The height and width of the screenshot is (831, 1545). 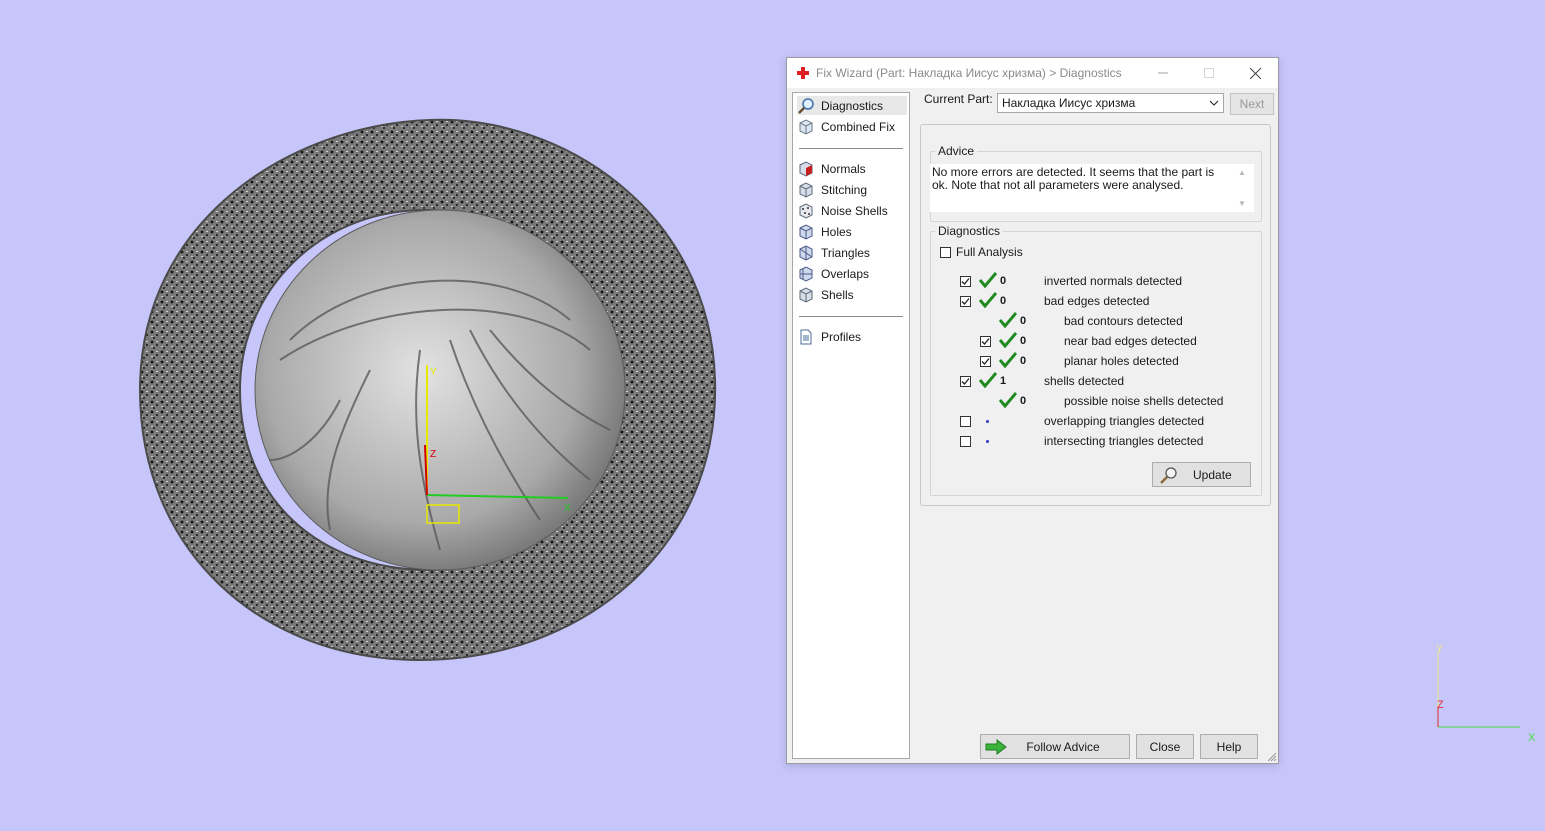 What do you see at coordinates (1242, 203) in the screenshot?
I see `scroll-down-icon: ▼` at bounding box center [1242, 203].